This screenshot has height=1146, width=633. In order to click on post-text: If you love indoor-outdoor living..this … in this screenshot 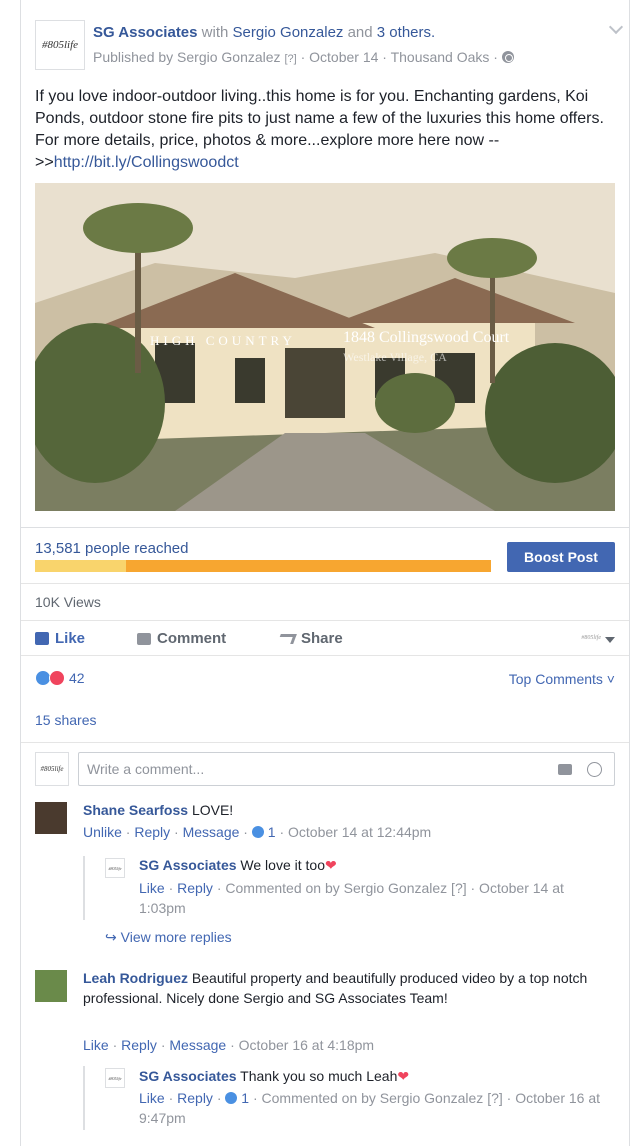, I will do `click(325, 130)`.